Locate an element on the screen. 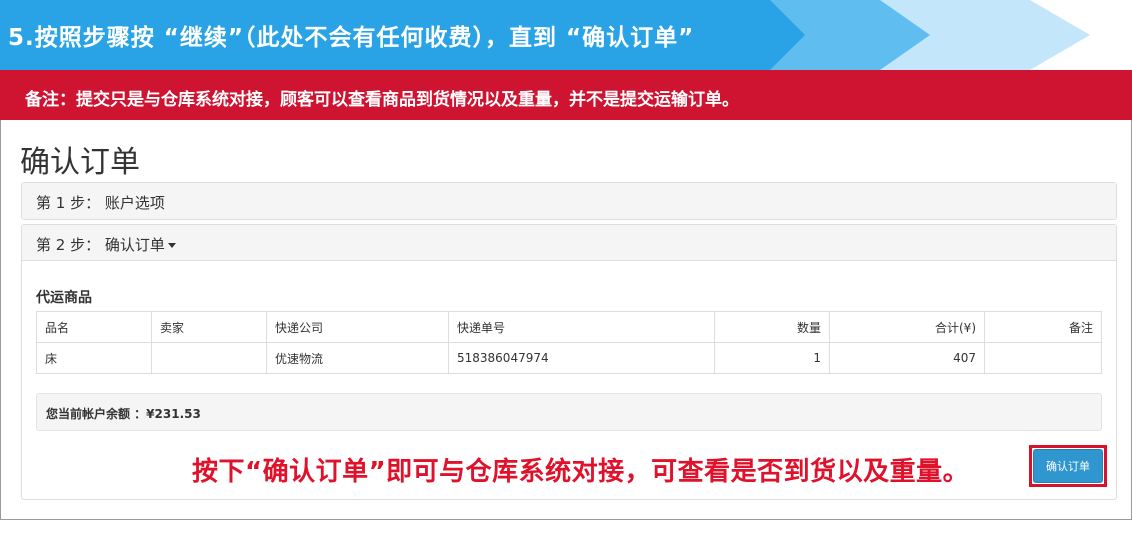 This screenshot has height=538, width=1132. step-title: 5.按照步骤按 “继续”（此处不会有任何收费），直到 “确认订单” is located at coordinates (351, 38).